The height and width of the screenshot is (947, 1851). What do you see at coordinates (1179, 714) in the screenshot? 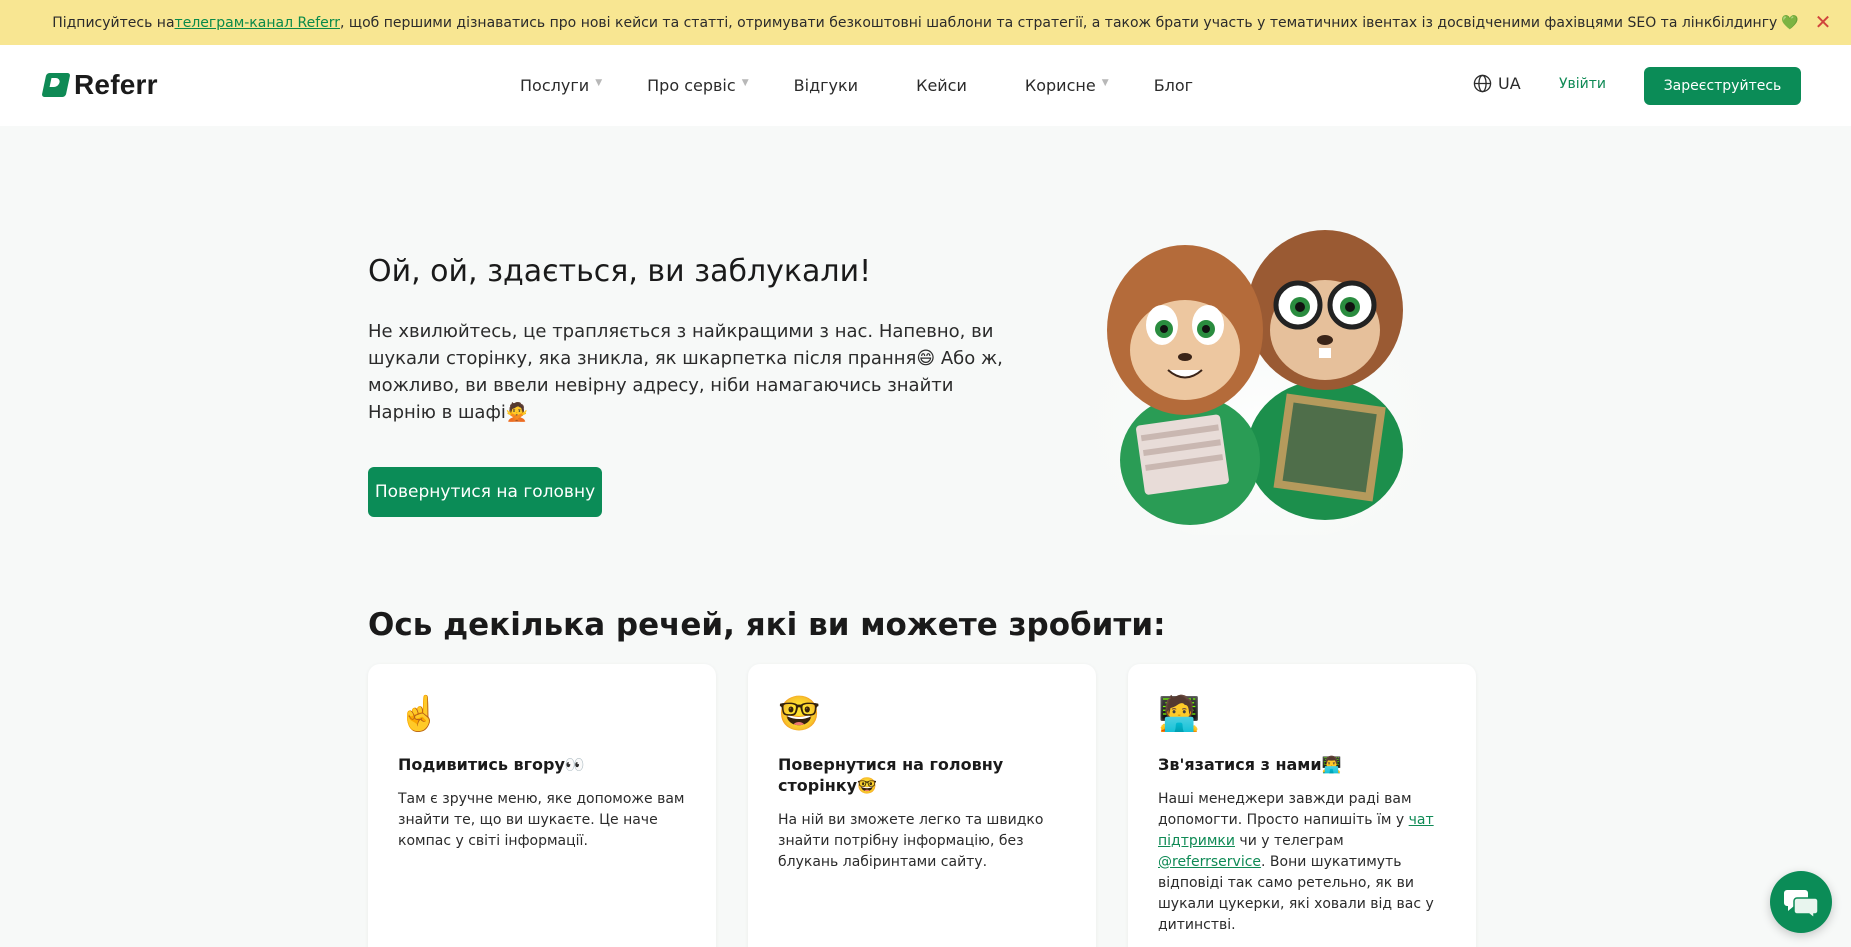
I see `technologist-icon: 🧑‍💻` at bounding box center [1179, 714].